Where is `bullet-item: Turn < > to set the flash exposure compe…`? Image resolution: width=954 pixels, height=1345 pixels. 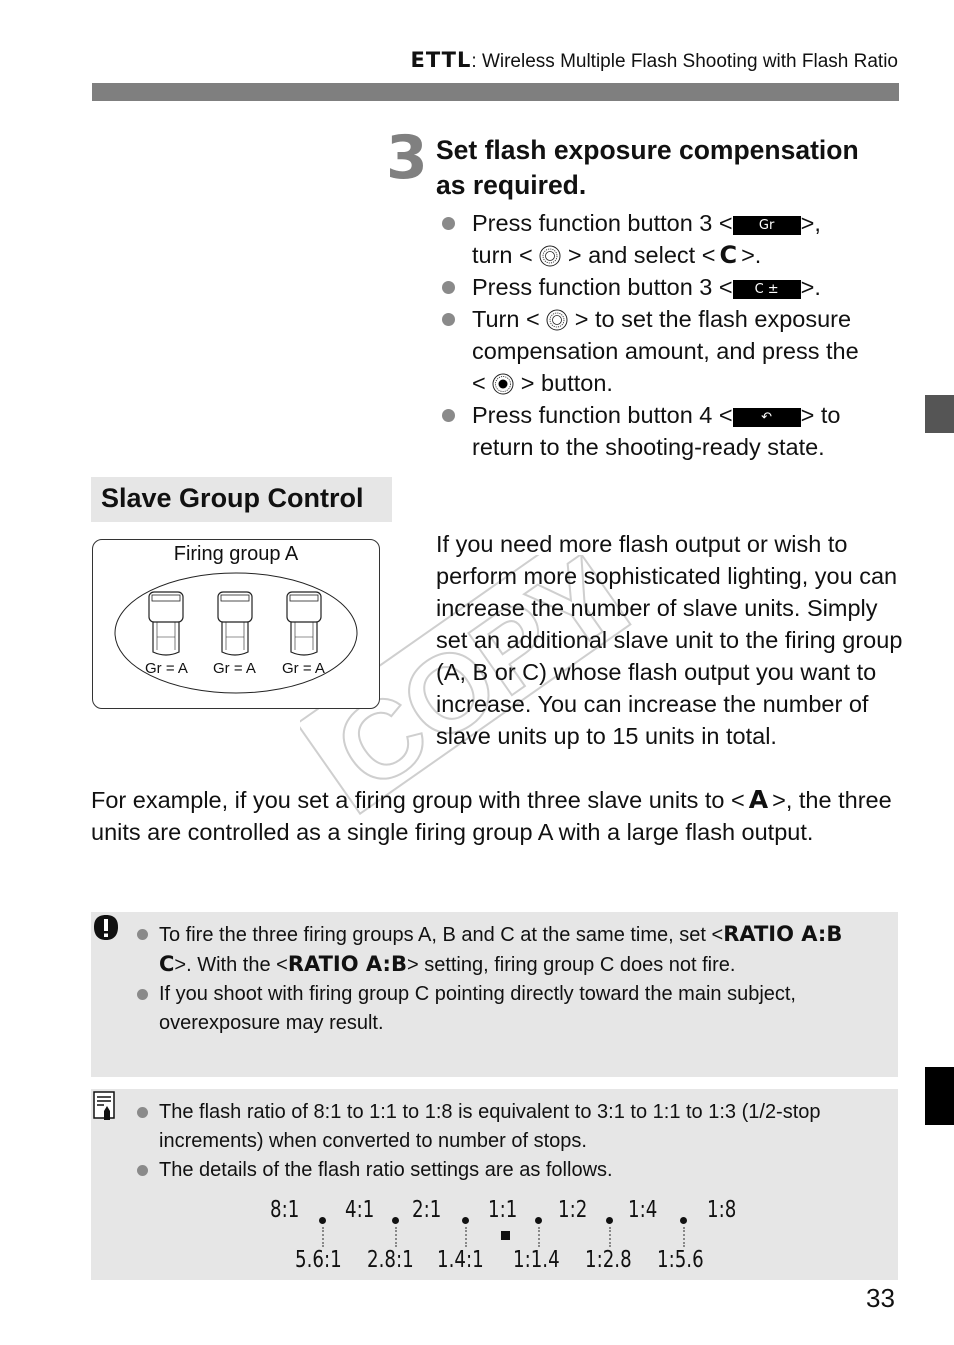 bullet-item: Turn < > to set the flash exposure compe… is located at coordinates (675, 351).